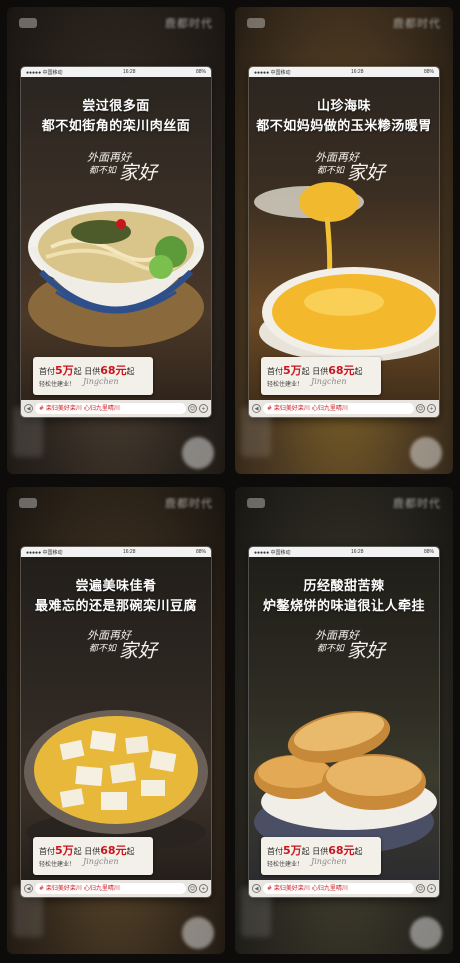 The image size is (460, 963). Describe the element at coordinates (116, 126) in the screenshot. I see `headline-line2: 都不如街角的栾川肉丝面` at that location.